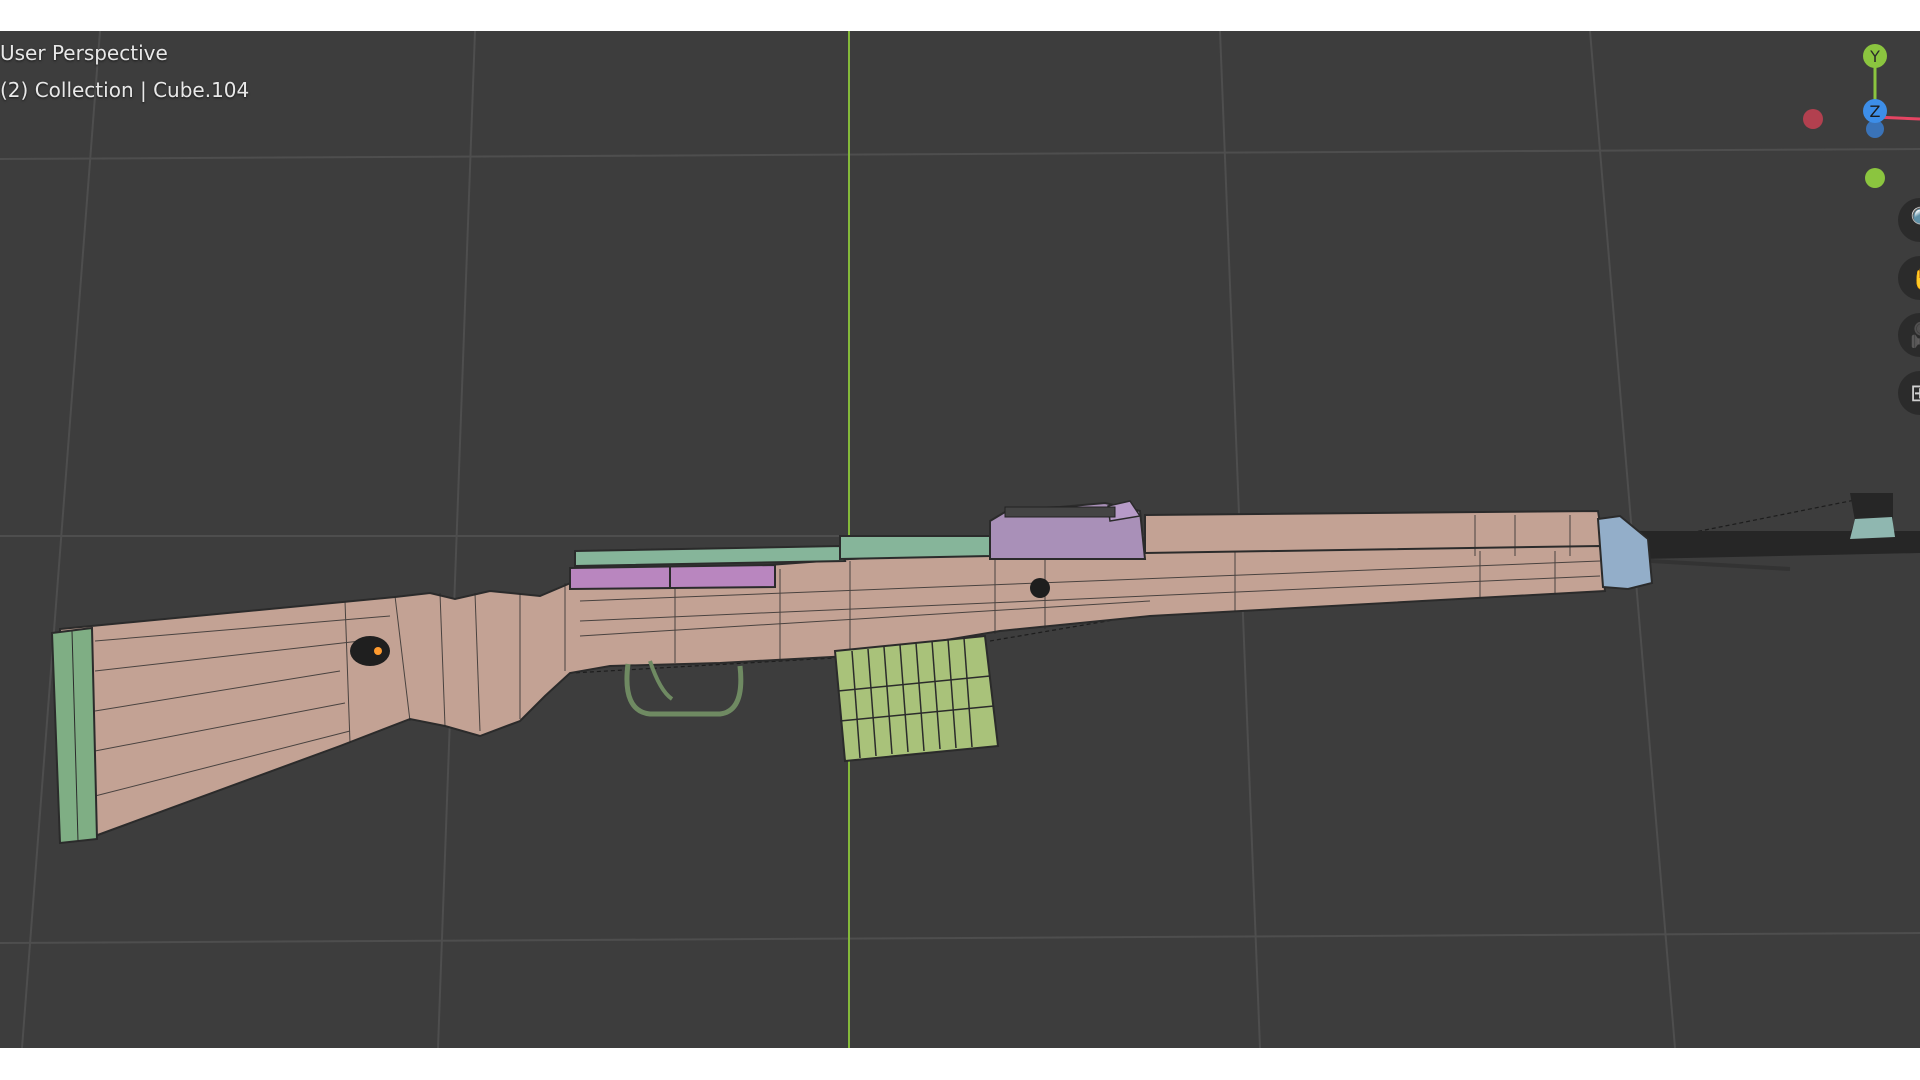 The image size is (1920, 1080). What do you see at coordinates (684, 690) in the screenshot?
I see `trigger-guard` at bounding box center [684, 690].